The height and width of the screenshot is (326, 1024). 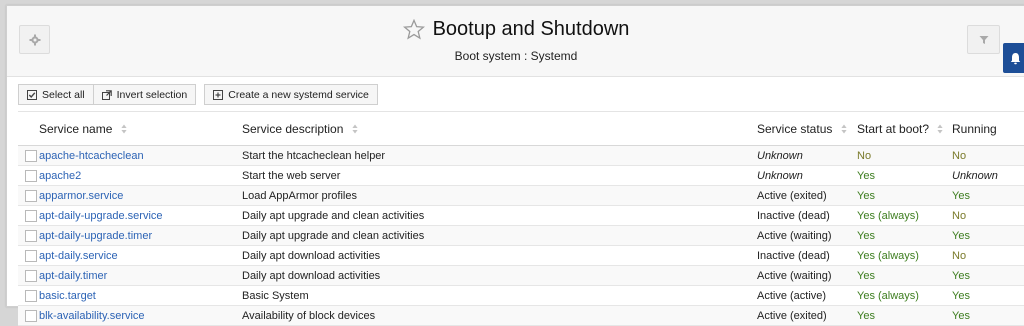 I want to click on invert-selection-button: Invert selection, so click(x=145, y=94).